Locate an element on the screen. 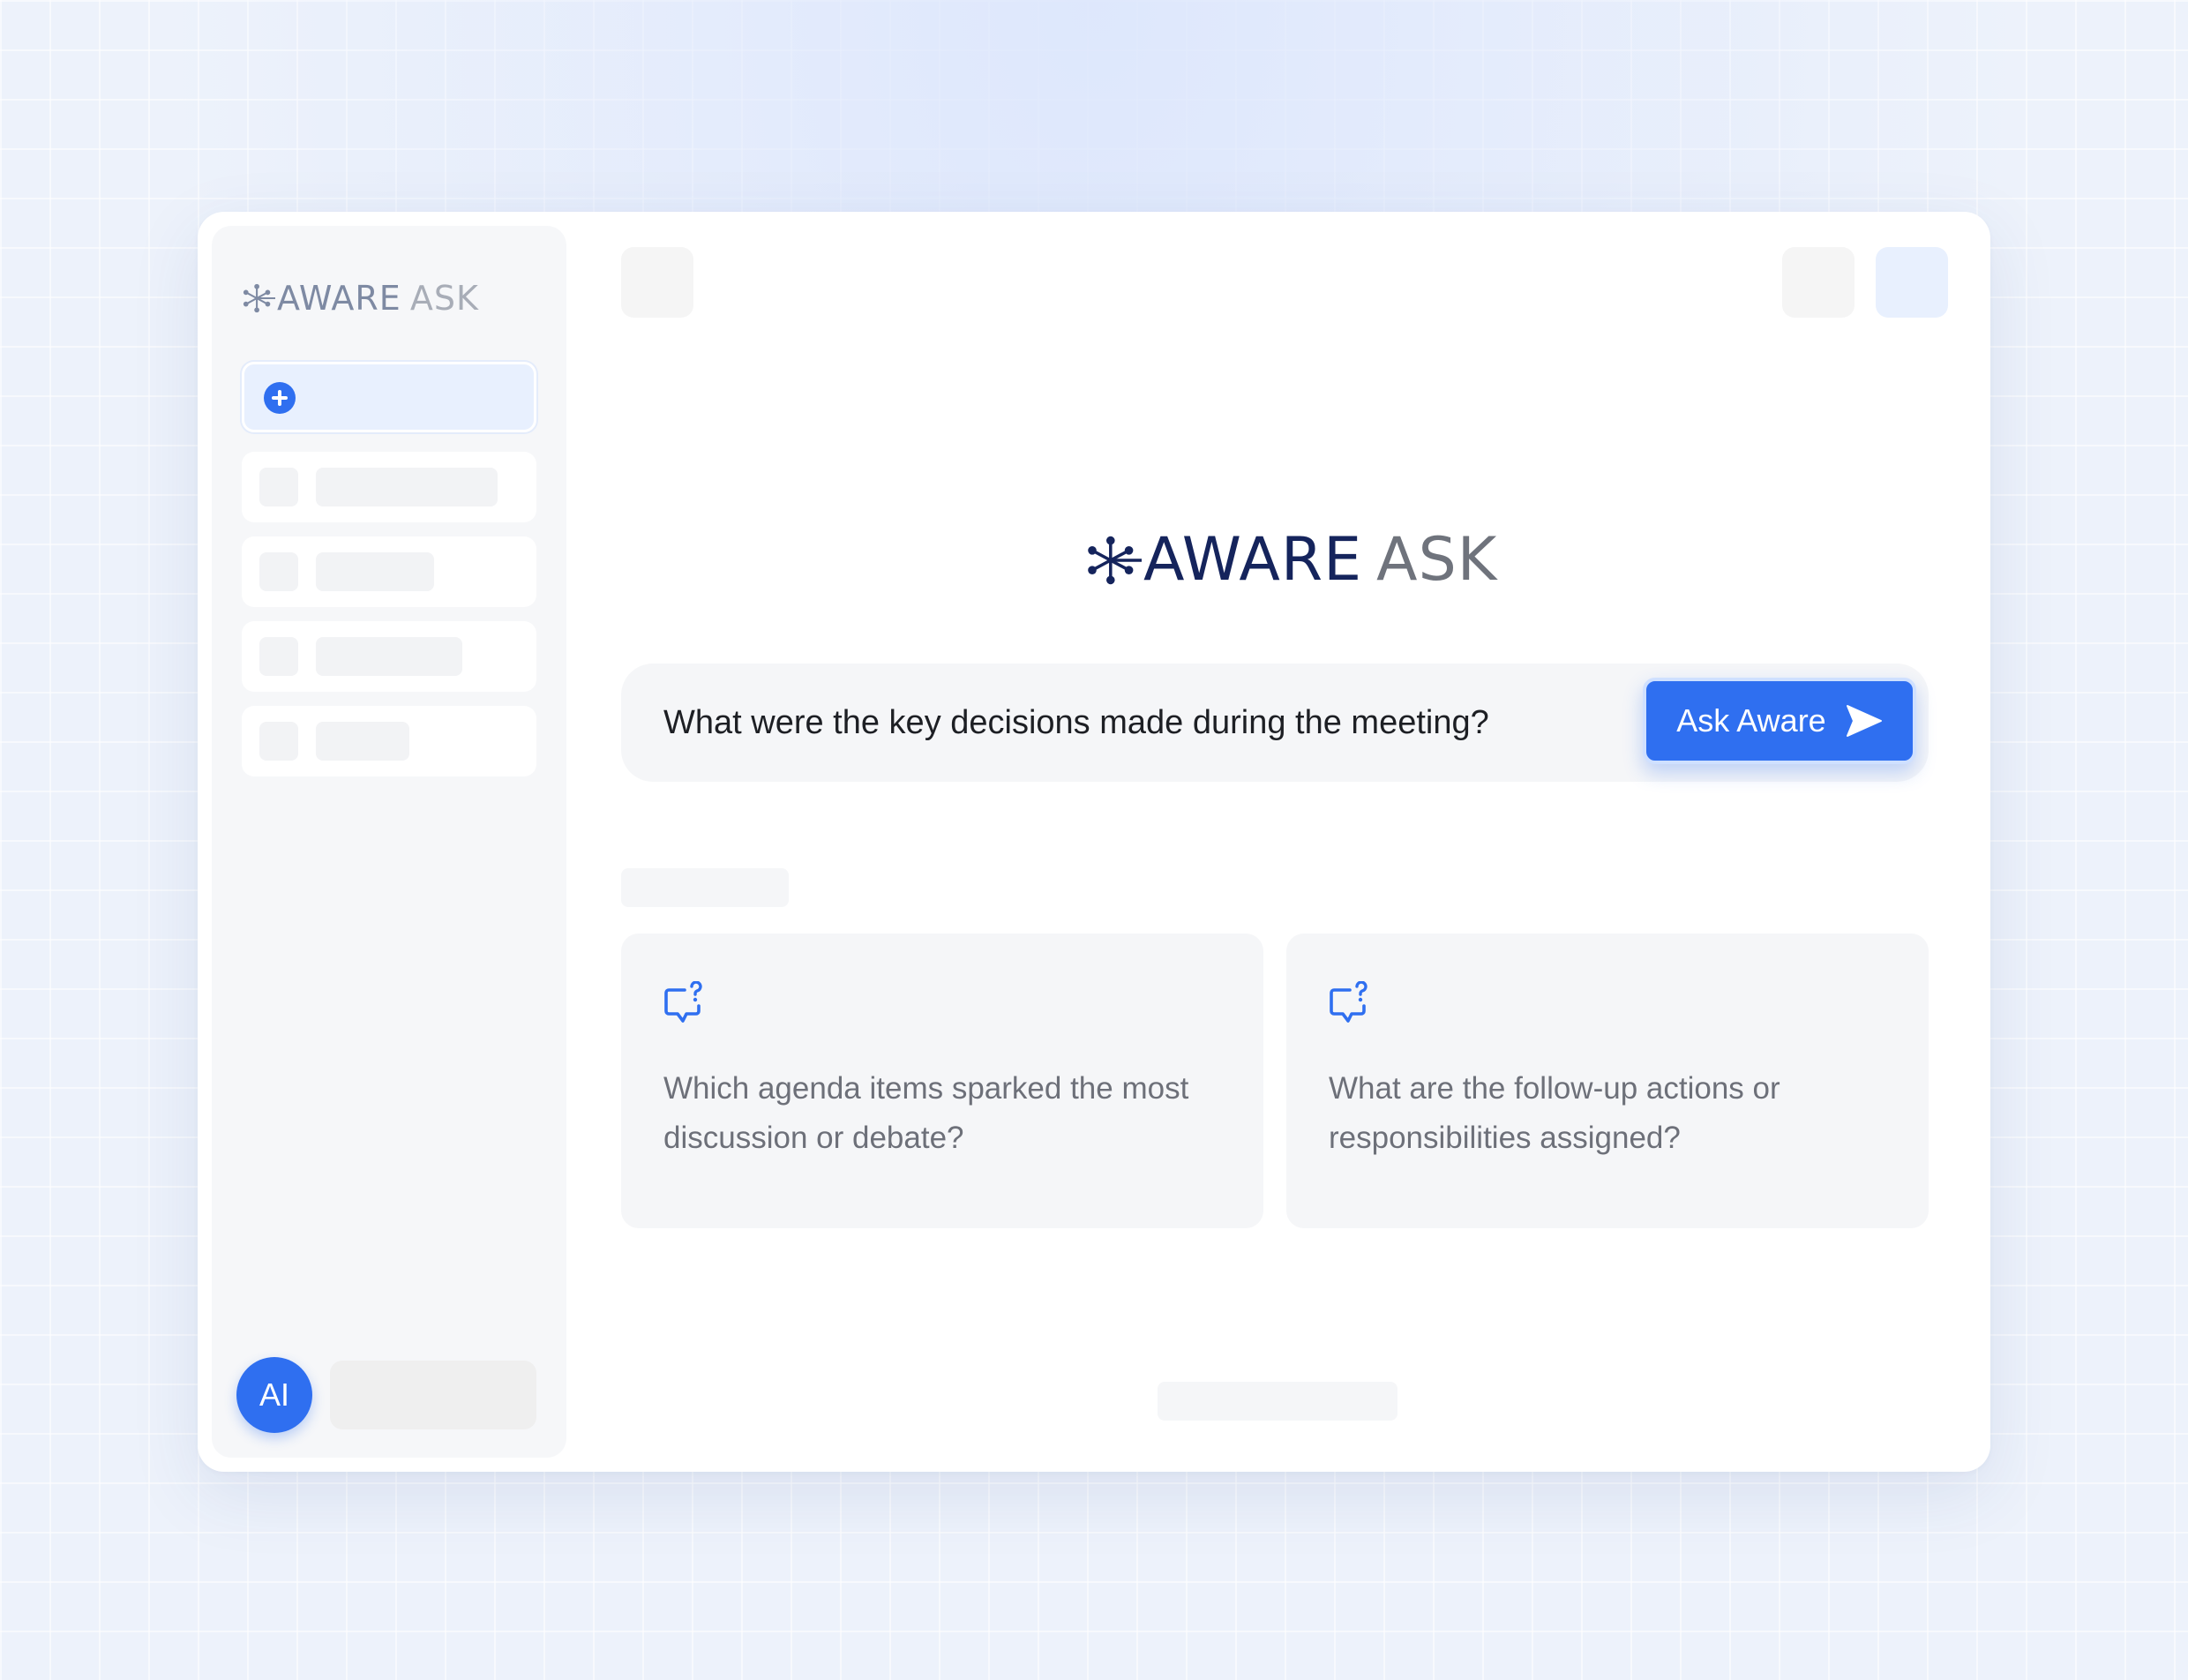 The height and width of the screenshot is (1680, 2188). hero-logo: AWARE ASK is located at coordinates (1291, 560).